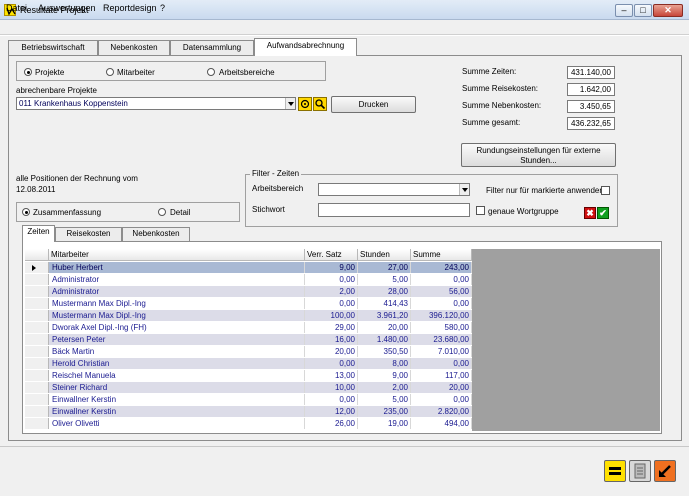  What do you see at coordinates (53, 47) in the screenshot?
I see `tab-betriebswirtschaft: Betriebswirtschaft` at bounding box center [53, 47].